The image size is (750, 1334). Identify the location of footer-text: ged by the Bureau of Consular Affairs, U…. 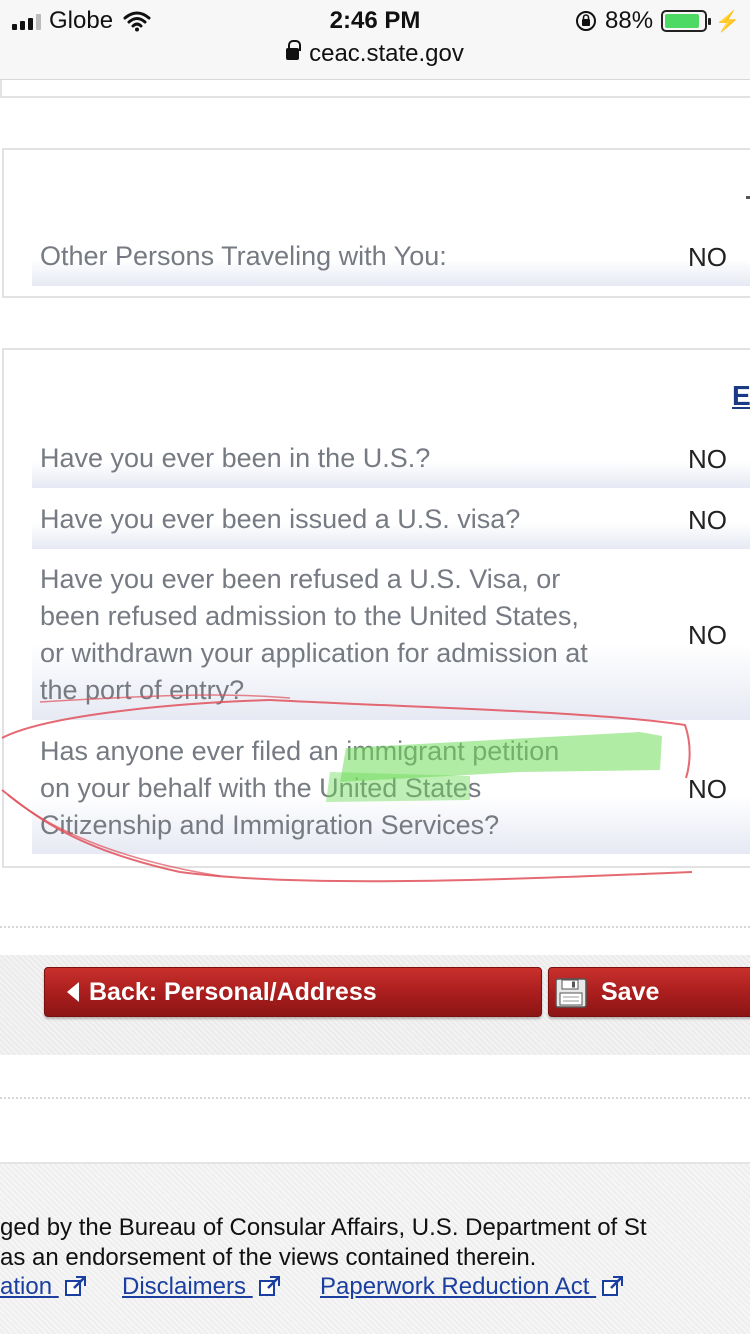
(323, 1227).